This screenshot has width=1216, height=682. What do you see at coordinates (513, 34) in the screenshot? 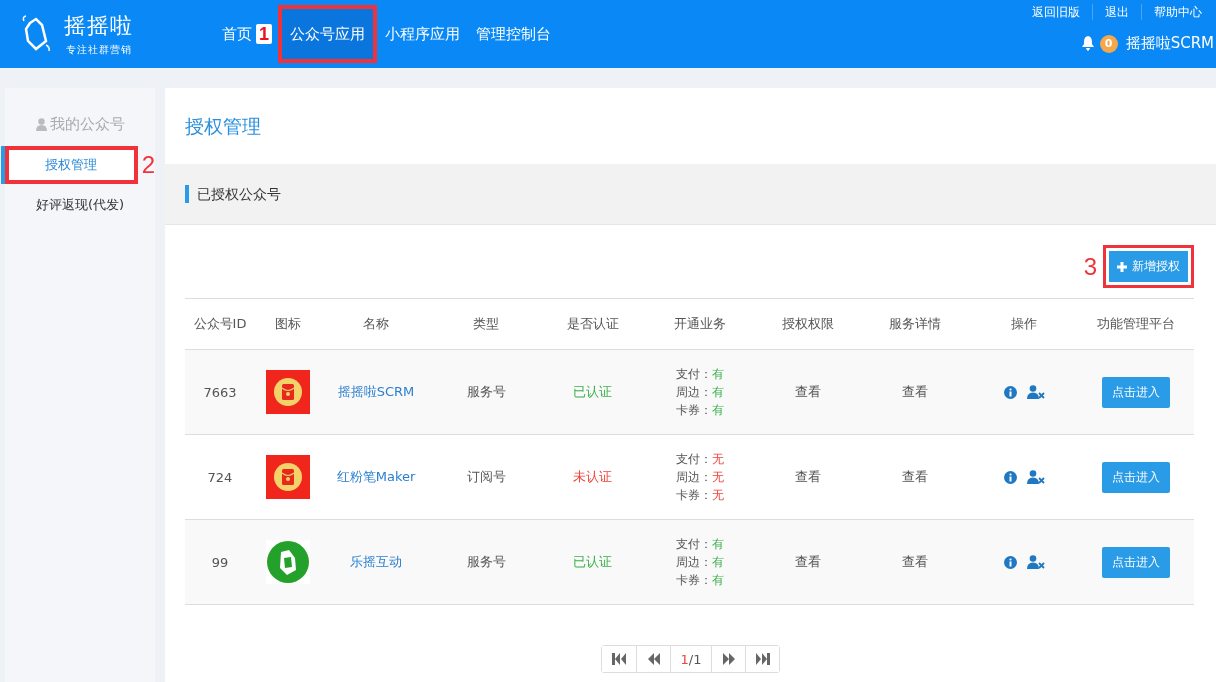
I see `nav-tab: 管理控制台` at bounding box center [513, 34].